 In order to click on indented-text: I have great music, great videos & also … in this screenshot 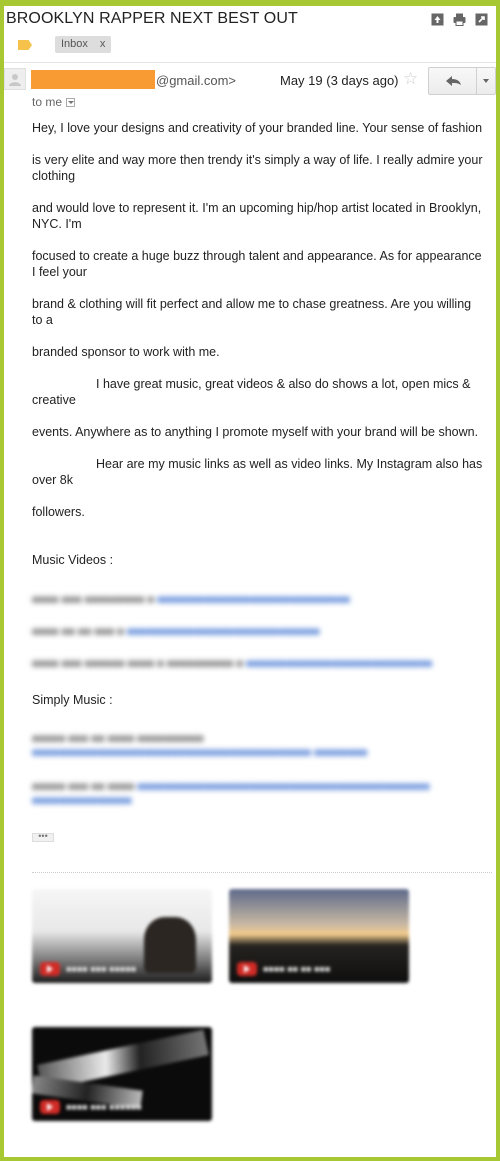, I will do `click(251, 392)`.